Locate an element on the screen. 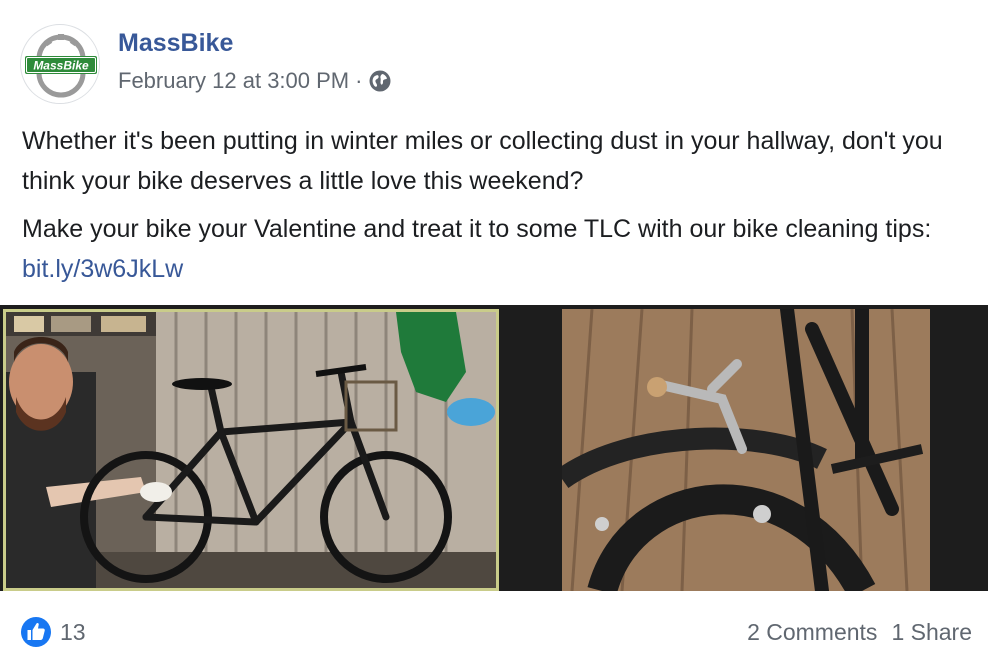  shares-count-link: 1 Share is located at coordinates (931, 632).